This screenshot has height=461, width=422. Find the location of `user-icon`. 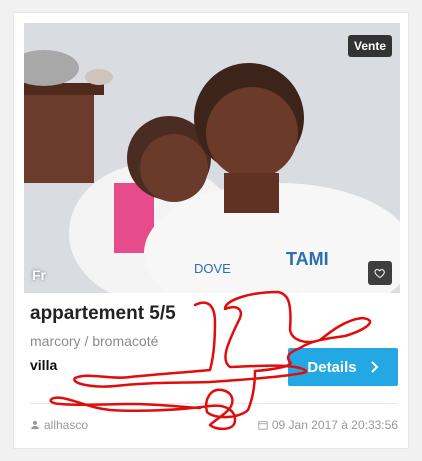

user-icon is located at coordinates (35, 425).